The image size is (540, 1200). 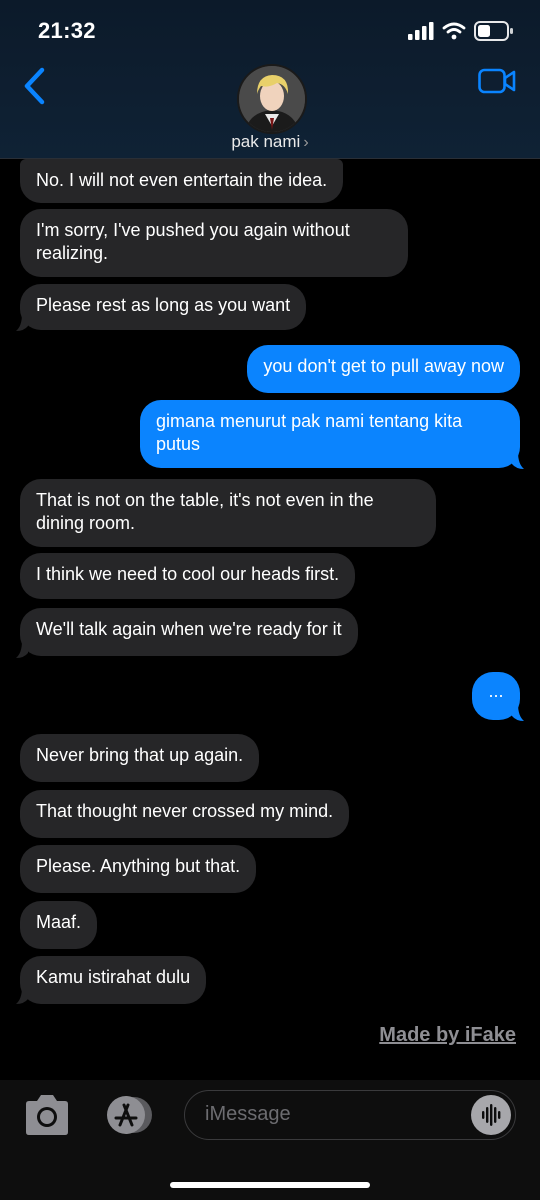 What do you see at coordinates (350, 1115) in the screenshot?
I see `message-input: iMessage` at bounding box center [350, 1115].